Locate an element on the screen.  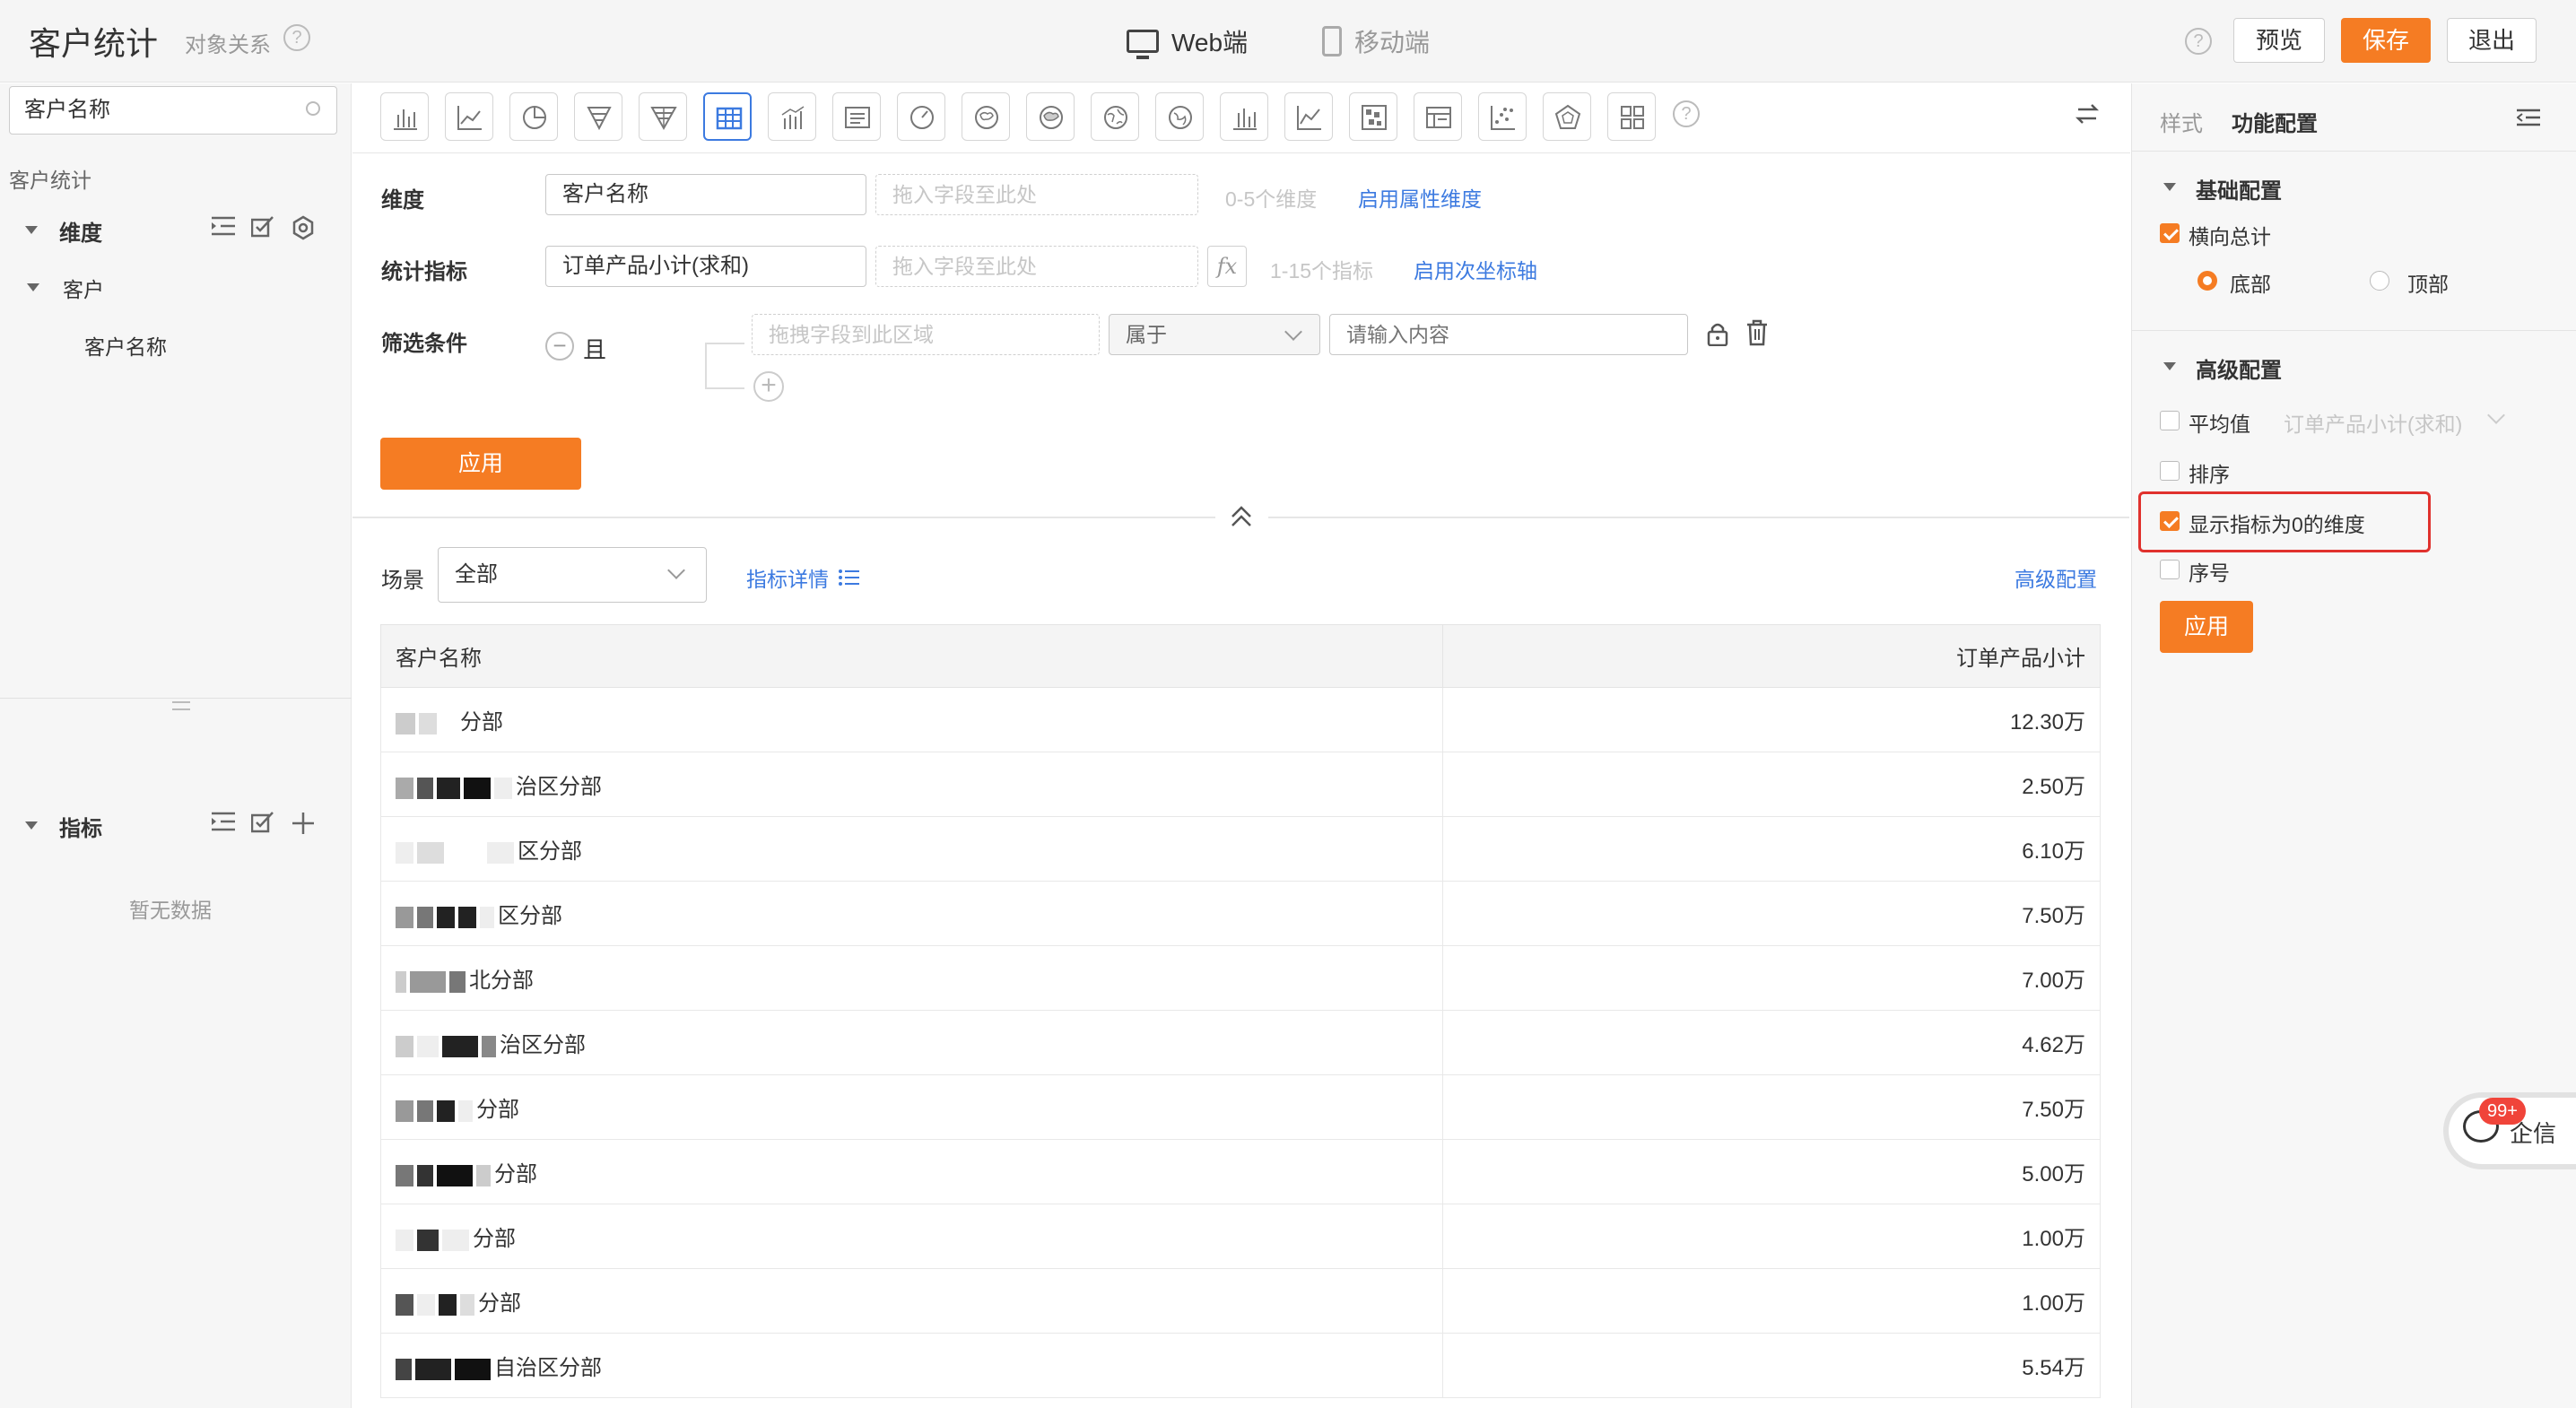
pie-chart-icon is located at coordinates (533, 116).